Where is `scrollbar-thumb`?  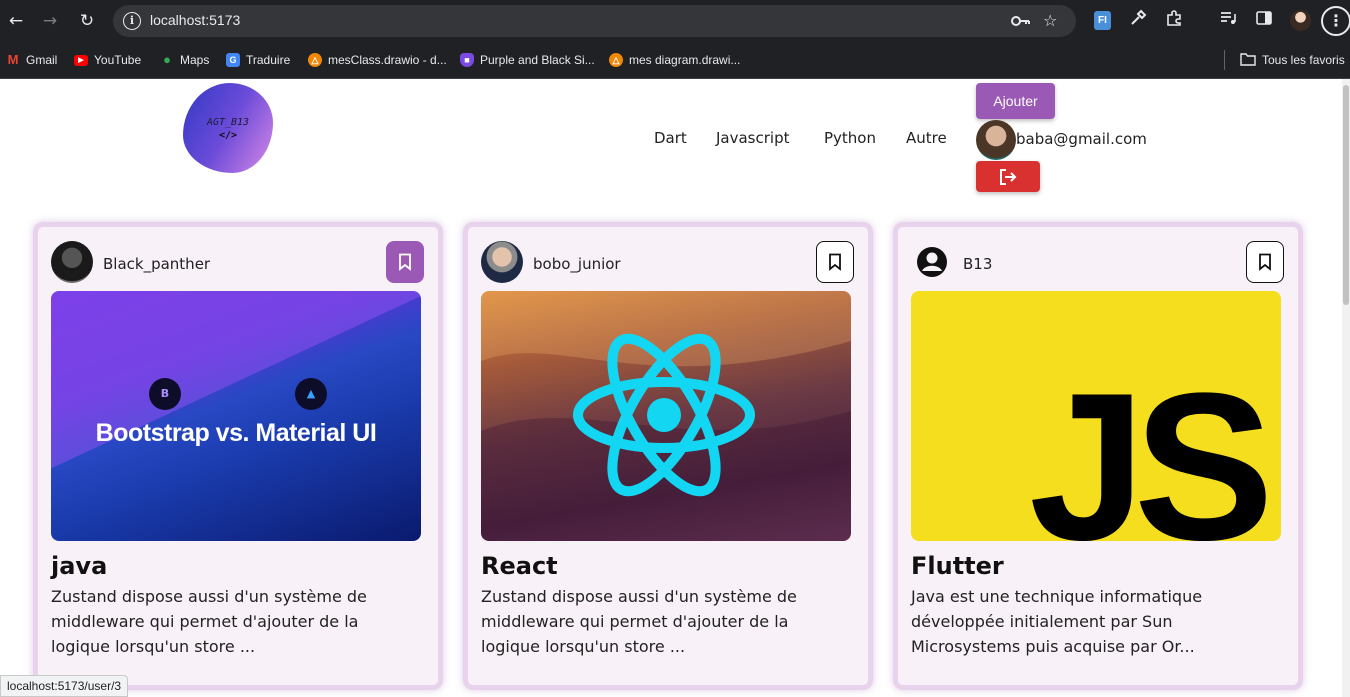
scrollbar-thumb is located at coordinates (1346, 195).